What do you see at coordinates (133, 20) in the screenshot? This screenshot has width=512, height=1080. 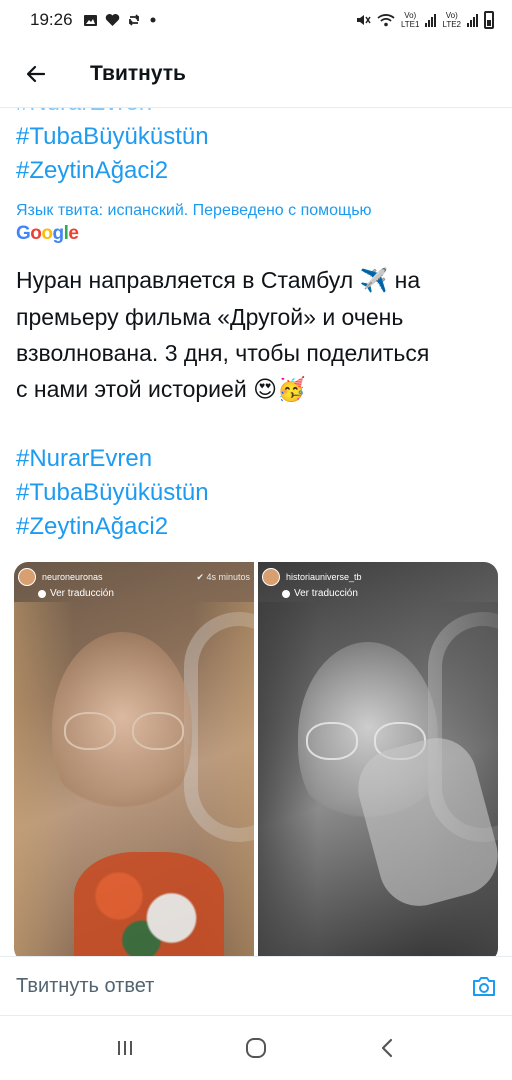 I see `retweet-icon` at bounding box center [133, 20].